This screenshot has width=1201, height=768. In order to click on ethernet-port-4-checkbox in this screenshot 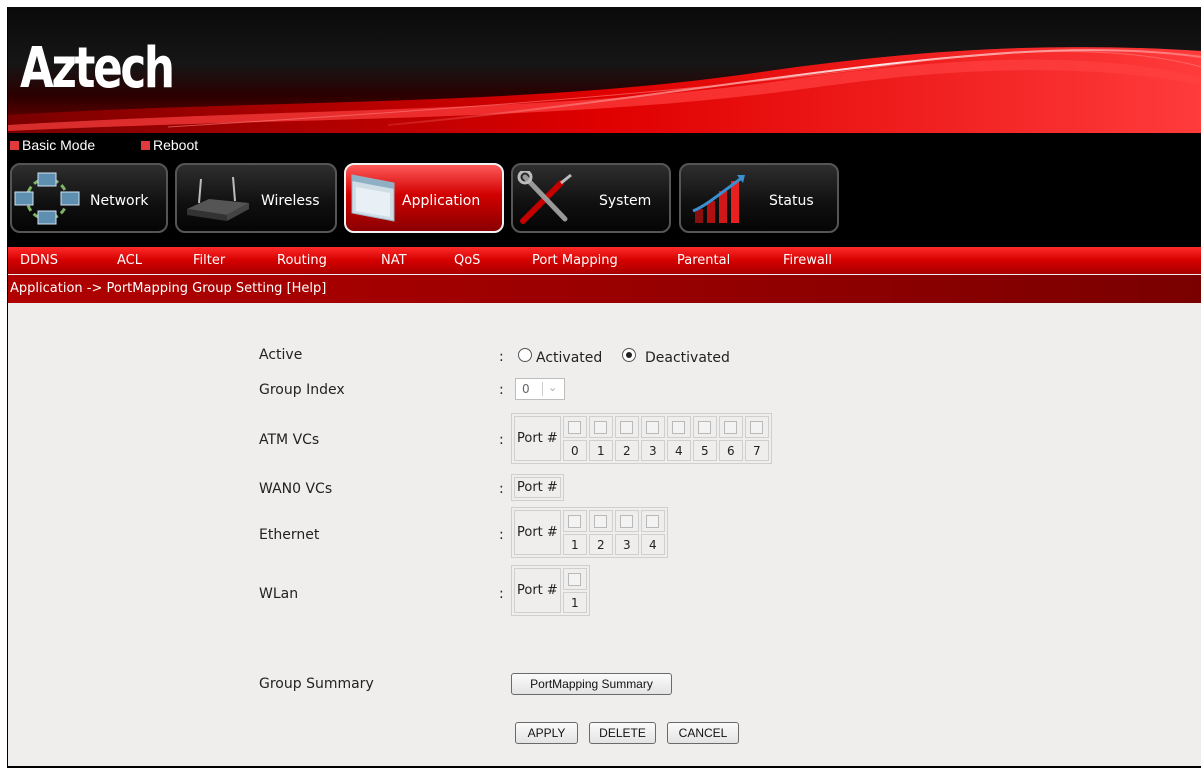, I will do `click(653, 521)`.